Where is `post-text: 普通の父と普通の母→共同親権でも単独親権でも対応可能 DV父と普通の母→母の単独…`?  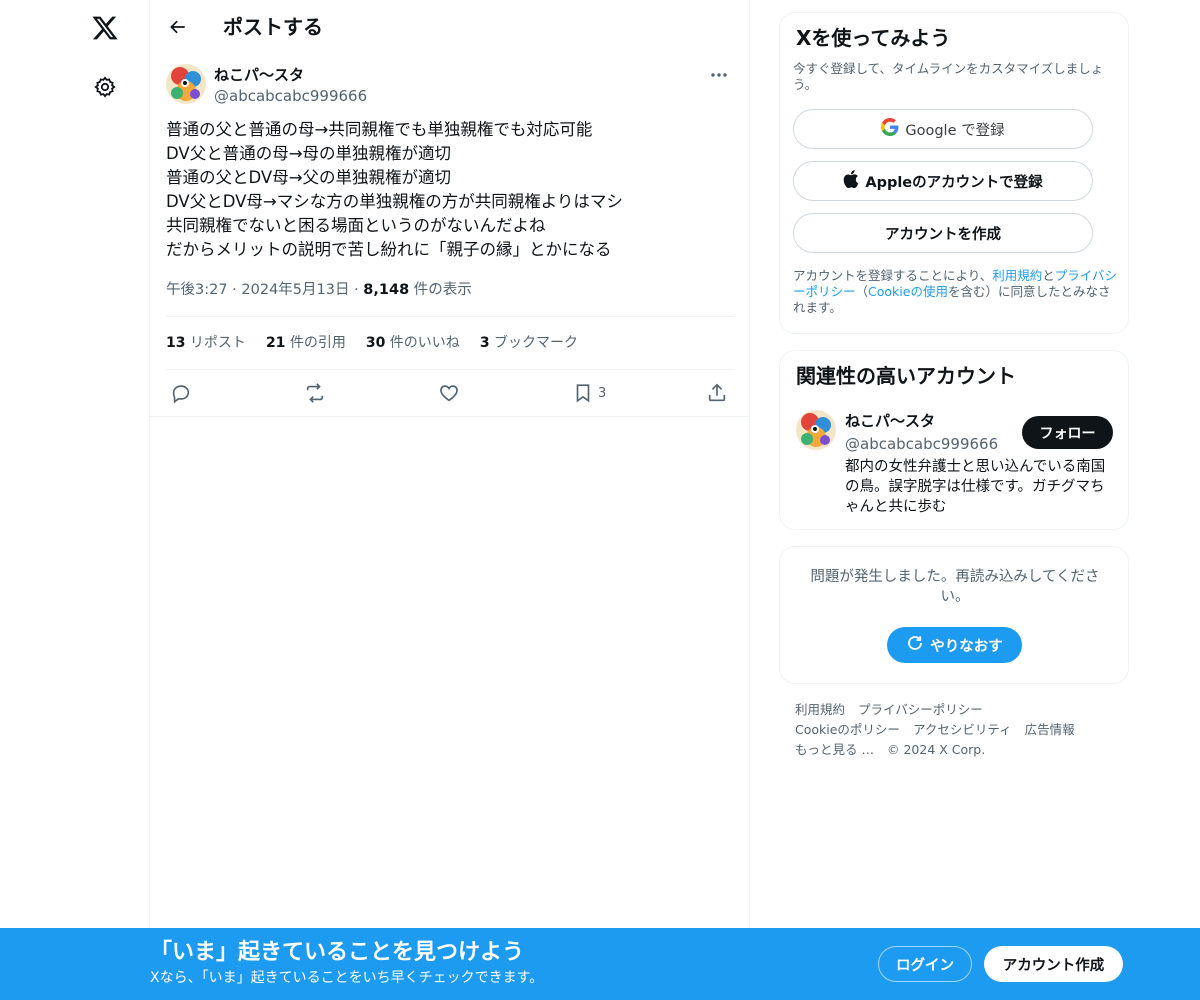
post-text: 普通の父と普通の母→共同親権でも単独親権でも対応可能 DV父と普通の母→母の単独… is located at coordinates (451, 190).